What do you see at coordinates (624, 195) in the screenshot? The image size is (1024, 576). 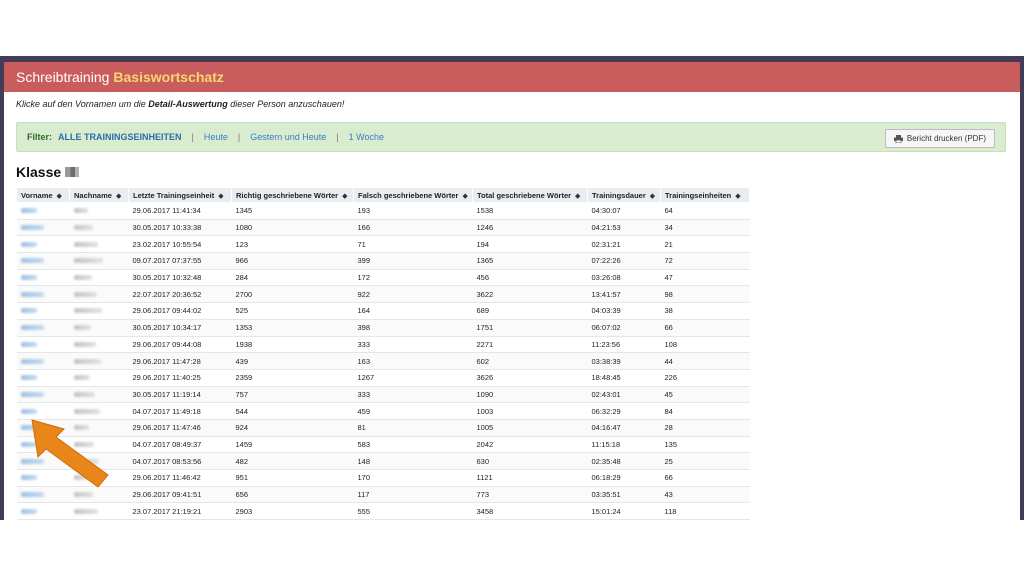 I see `column-header-trainingsdauer: Trainingsdauer ◆` at bounding box center [624, 195].